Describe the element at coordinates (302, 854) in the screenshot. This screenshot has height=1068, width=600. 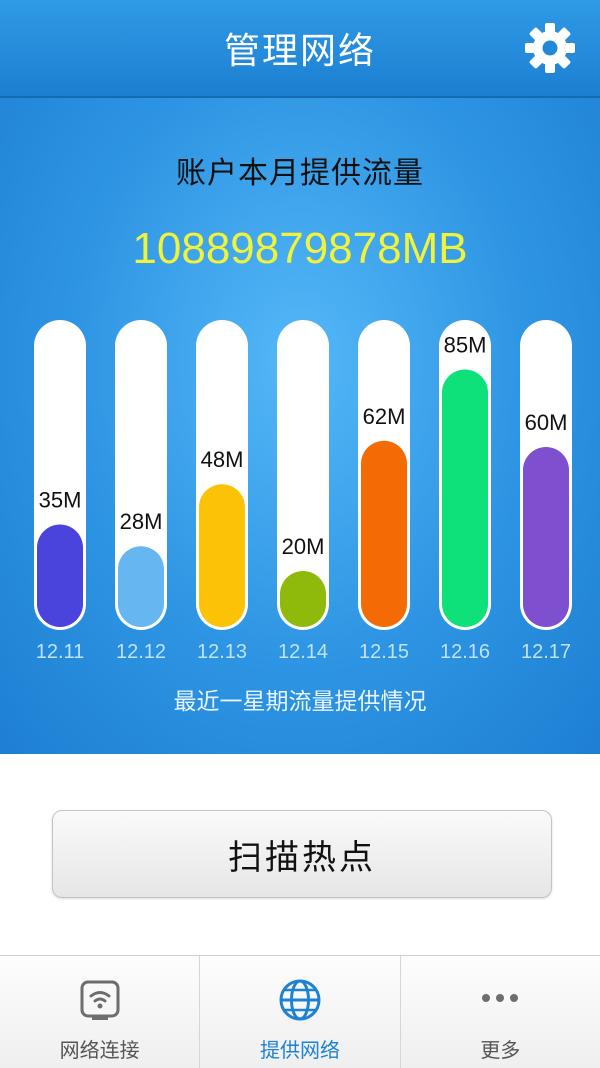
I see `scan-hotspot-button: 扫描热点` at that location.